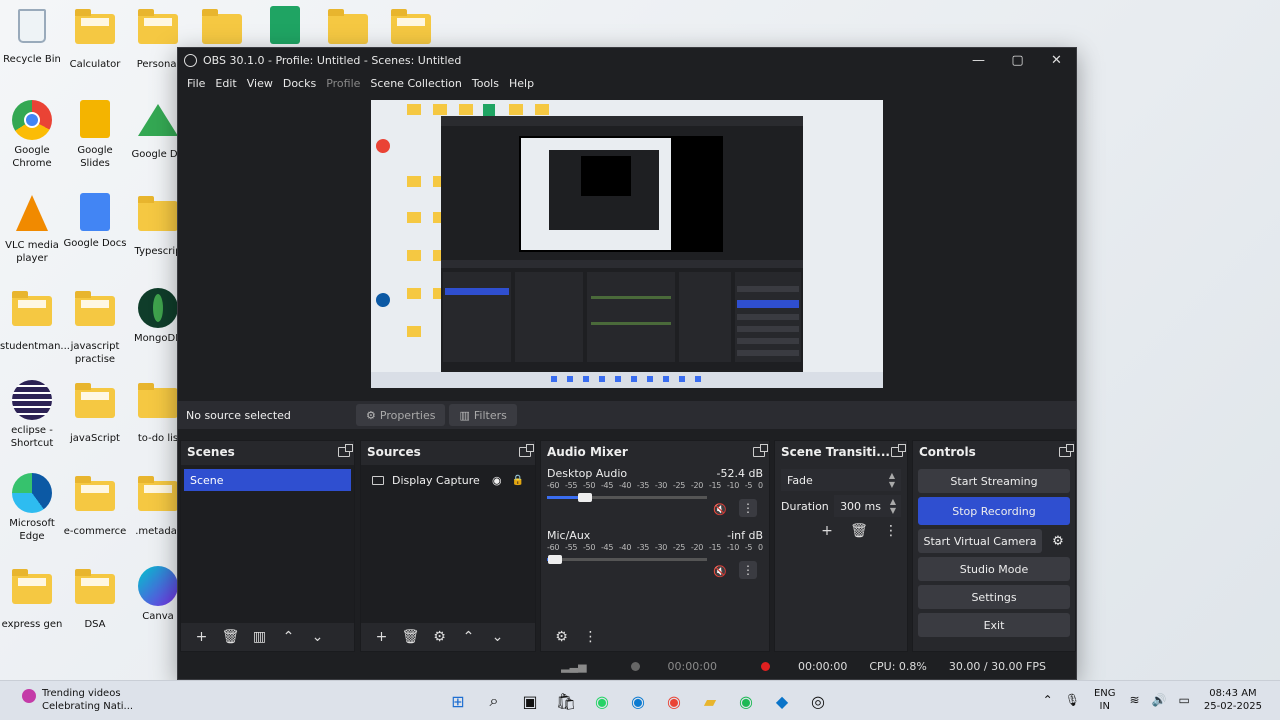  I want to click on stop-recording-button: Stop Recording, so click(994, 511).